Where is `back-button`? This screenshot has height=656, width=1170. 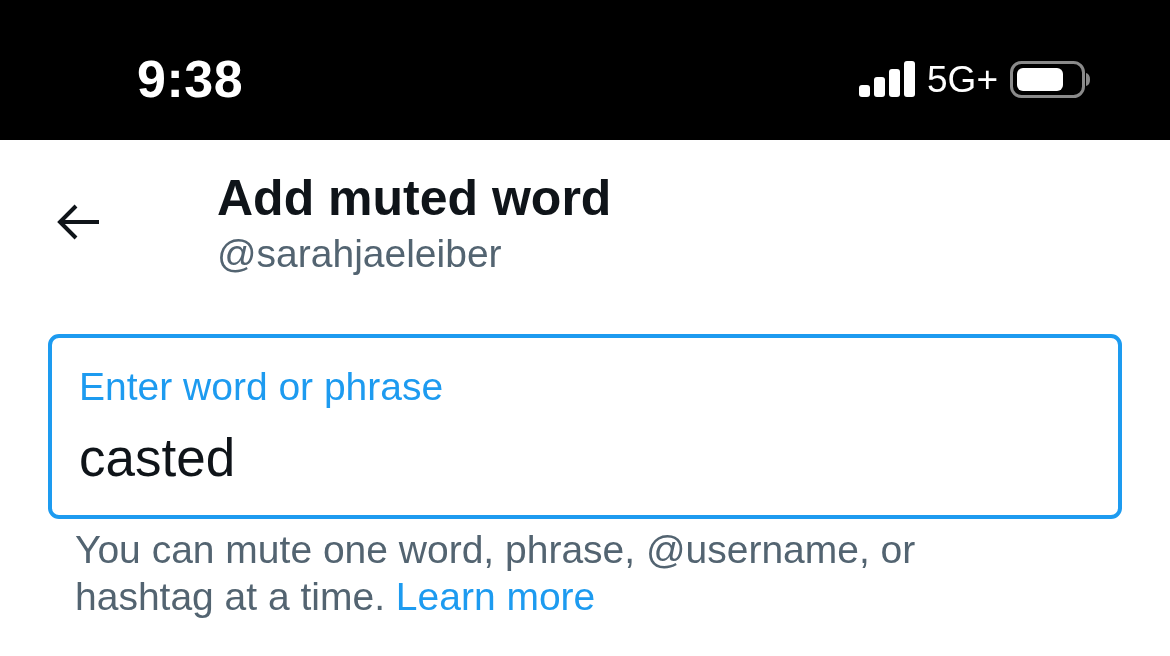
back-button is located at coordinates (79, 222).